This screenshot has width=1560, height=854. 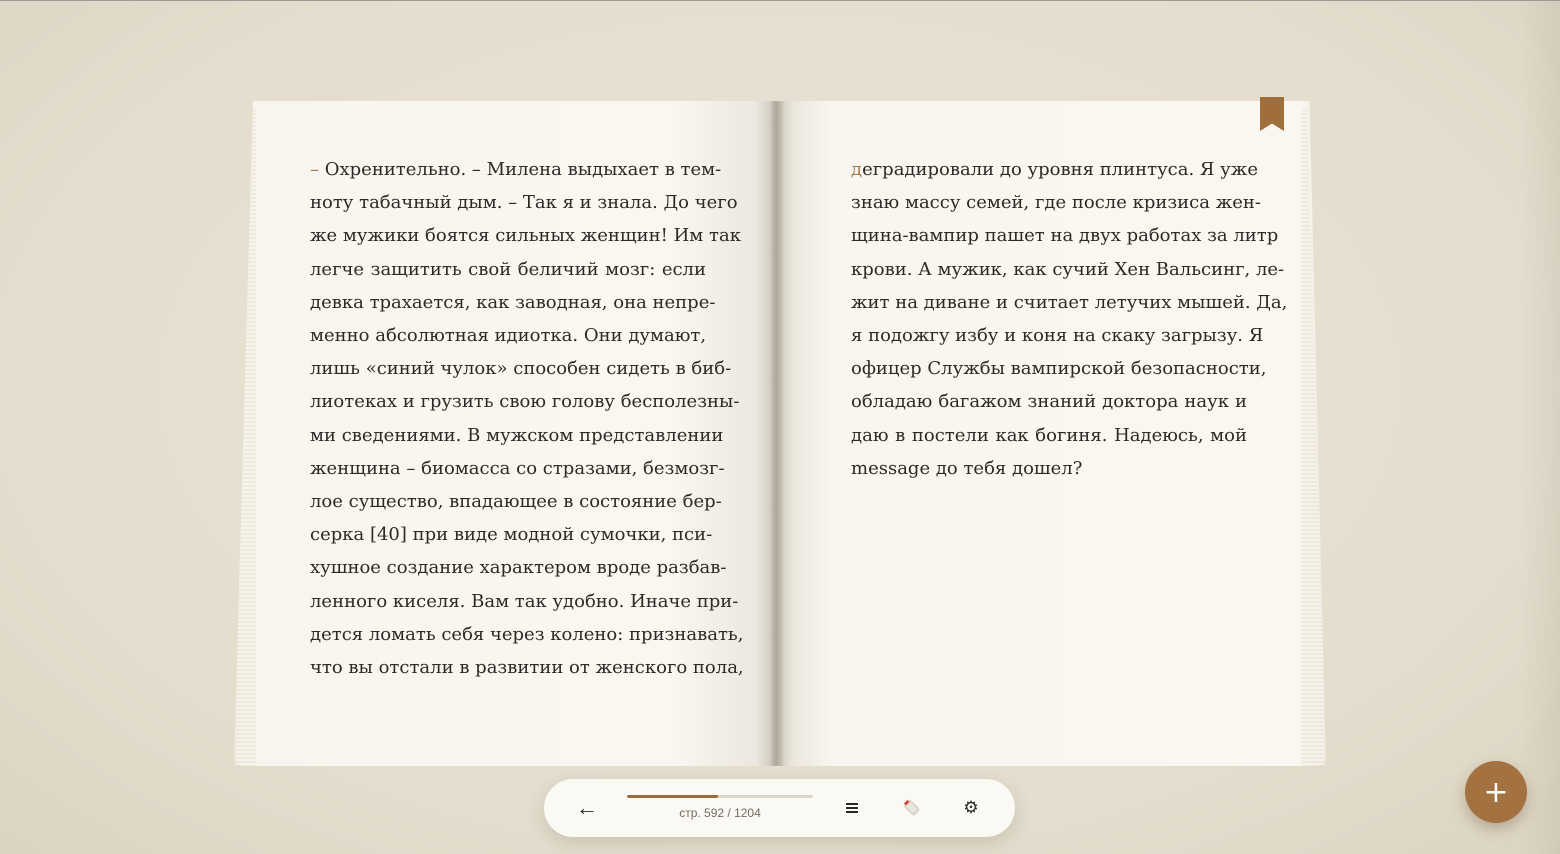 I want to click on right-page-line: даю в постели как богиня. Надеюсь, мой, so click(x=1049, y=435).